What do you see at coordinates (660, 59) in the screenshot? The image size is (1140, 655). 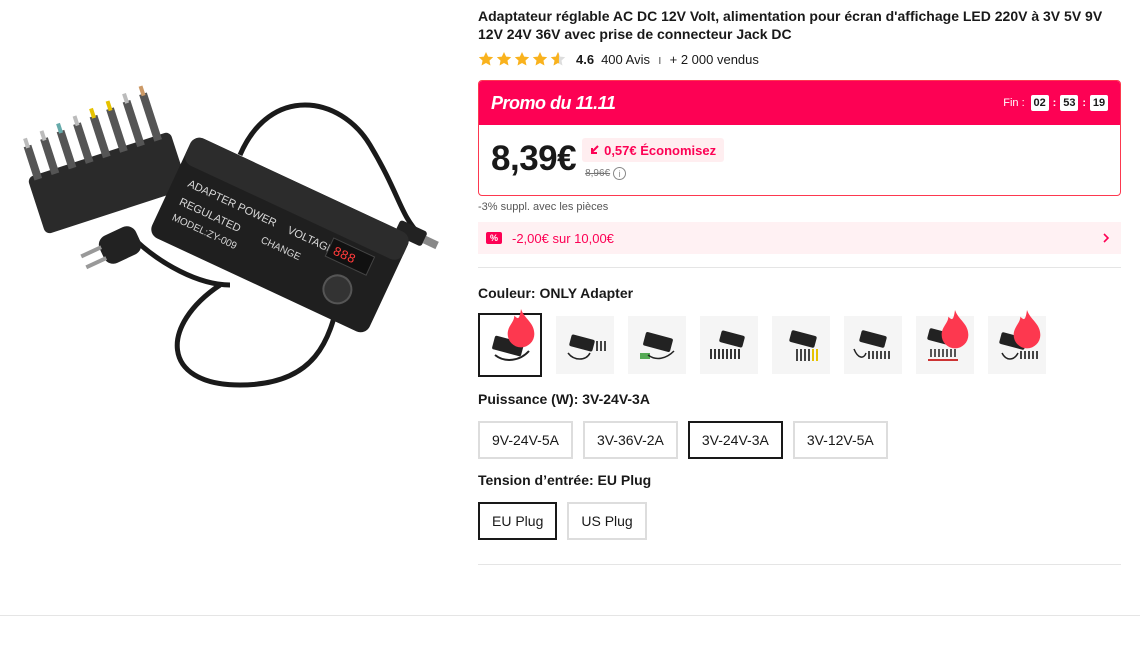 I see `separator: ı` at bounding box center [660, 59].